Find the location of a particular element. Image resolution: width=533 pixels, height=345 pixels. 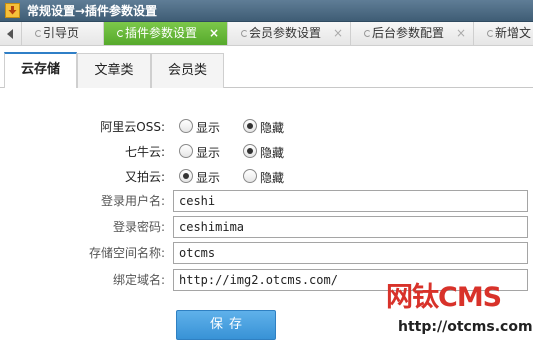

field-row-username: 登录用户名: is located at coordinates (266, 201).